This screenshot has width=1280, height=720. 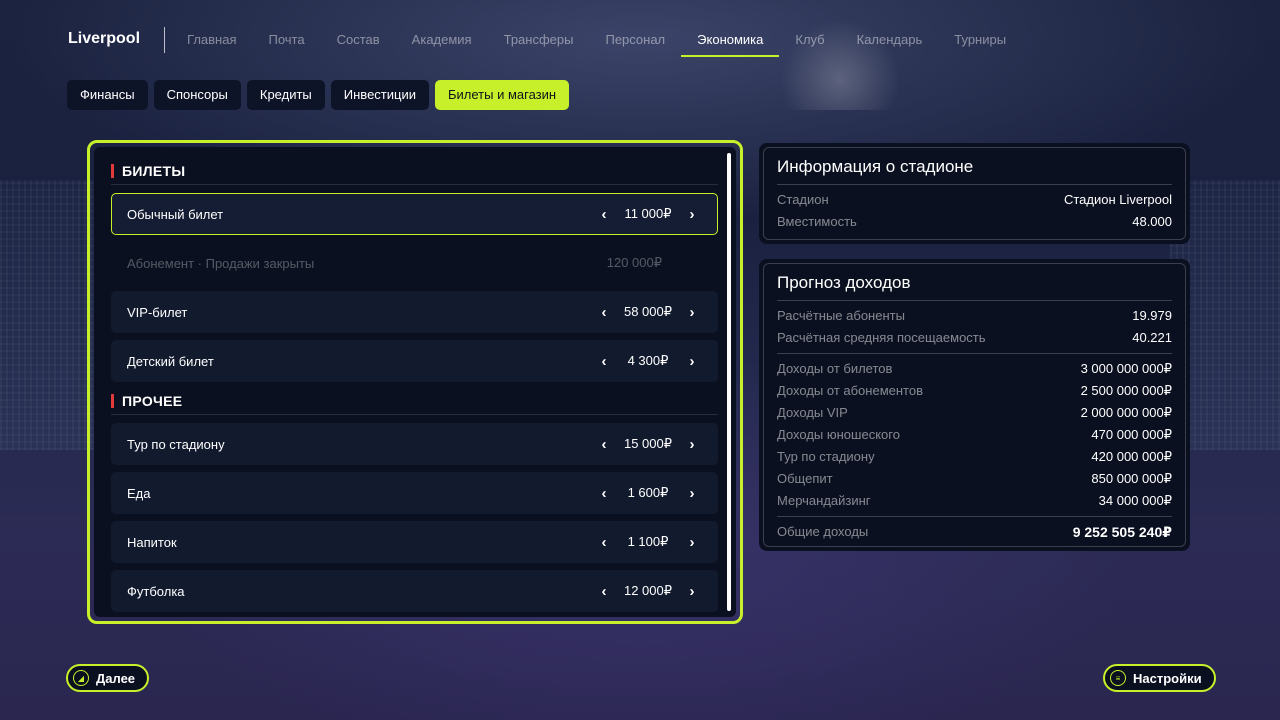 I want to click on price-value: 120 000₽, so click(x=634, y=262).